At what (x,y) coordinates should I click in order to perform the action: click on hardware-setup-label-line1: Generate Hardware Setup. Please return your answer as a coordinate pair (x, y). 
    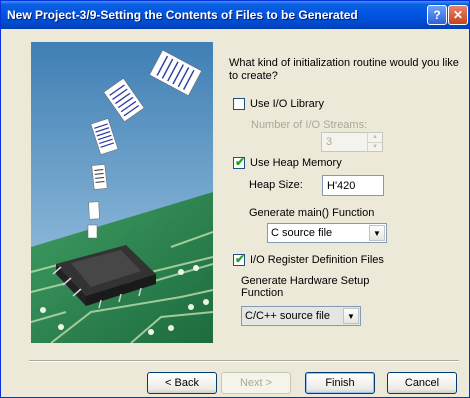
    Looking at the image, I should click on (305, 281).